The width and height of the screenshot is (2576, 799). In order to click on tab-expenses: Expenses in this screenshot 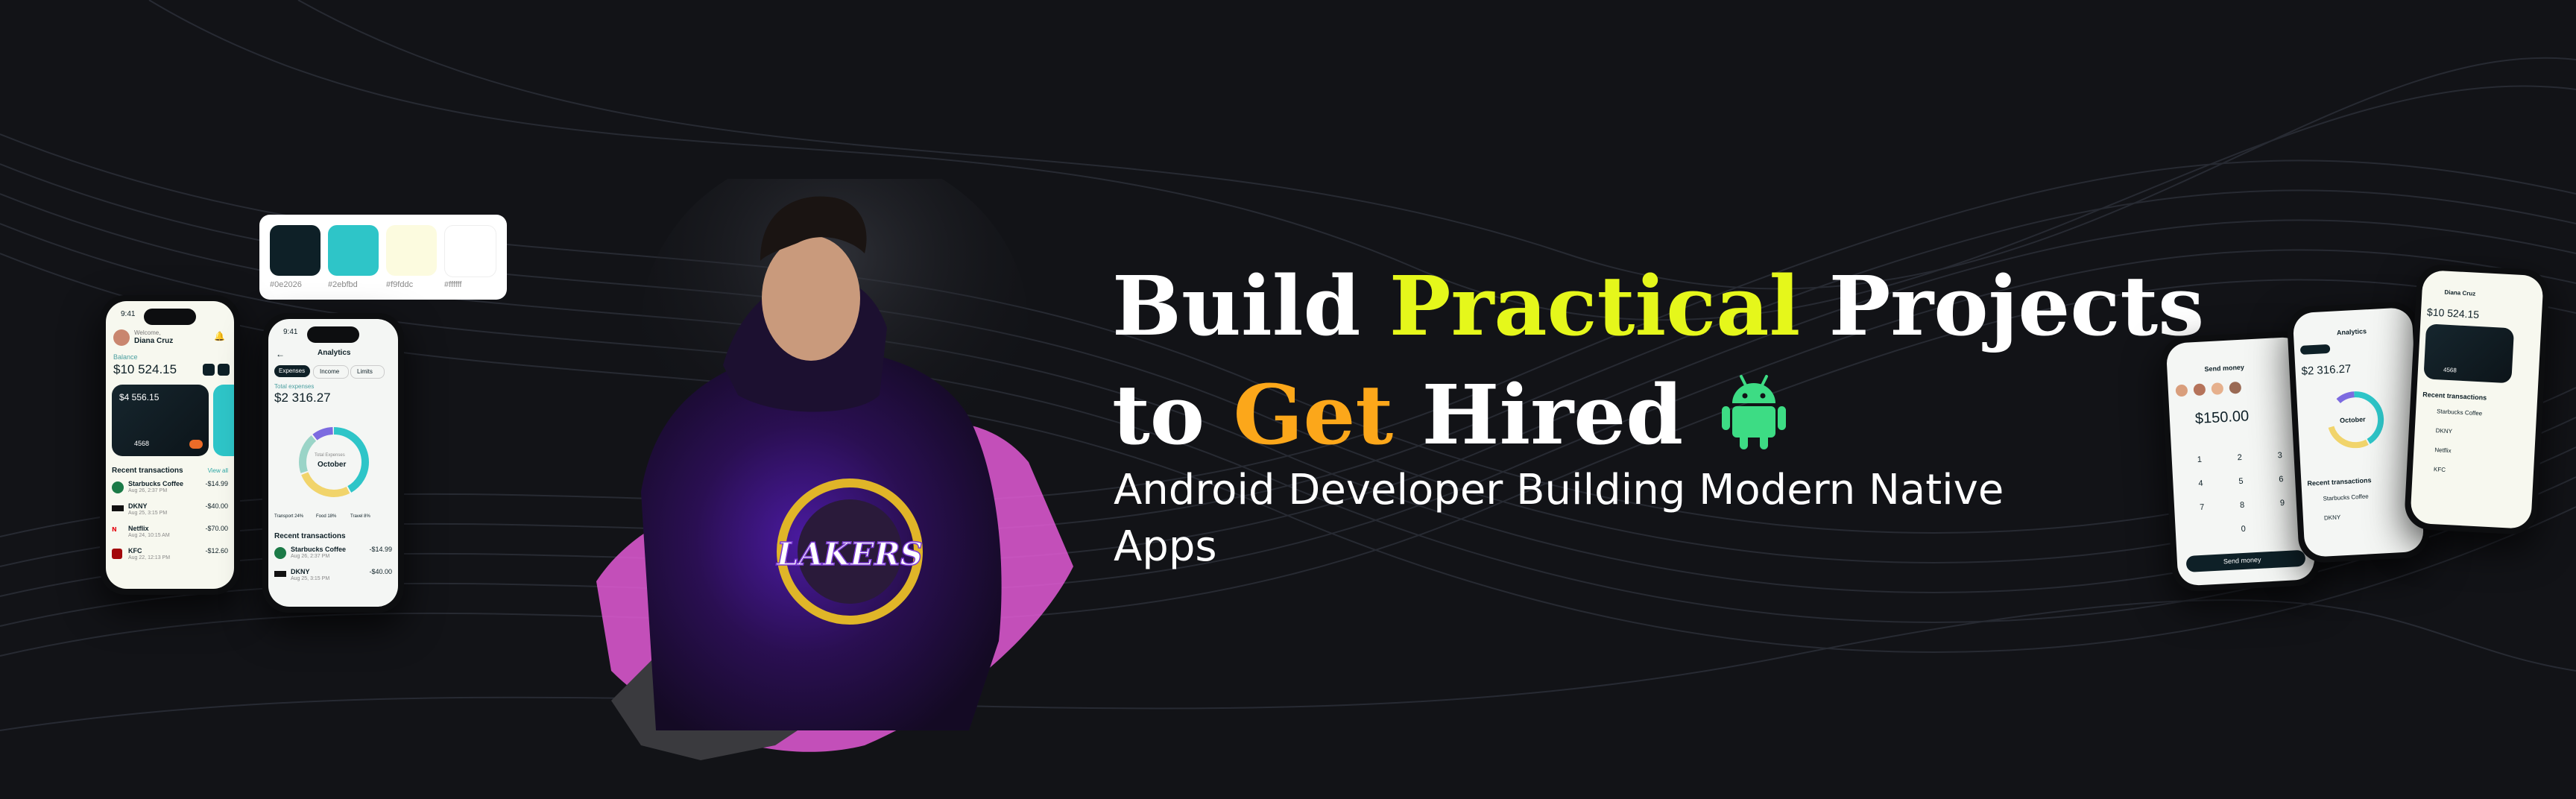, I will do `click(292, 371)`.